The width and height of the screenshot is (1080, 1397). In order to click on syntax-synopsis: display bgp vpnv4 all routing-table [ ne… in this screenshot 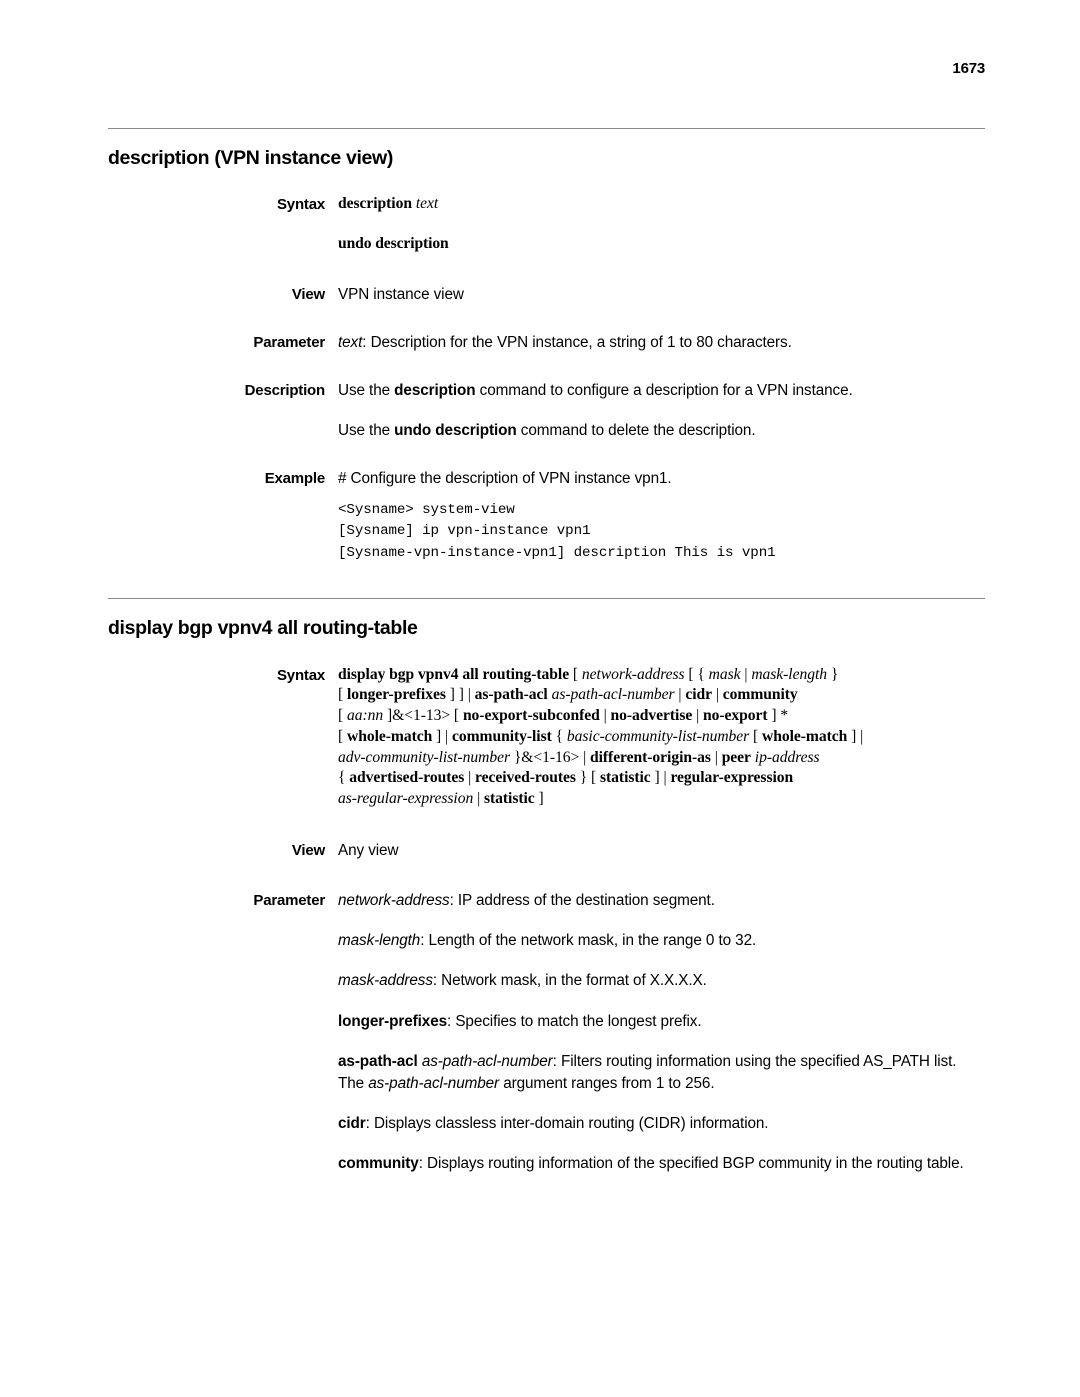, I will do `click(661, 737)`.